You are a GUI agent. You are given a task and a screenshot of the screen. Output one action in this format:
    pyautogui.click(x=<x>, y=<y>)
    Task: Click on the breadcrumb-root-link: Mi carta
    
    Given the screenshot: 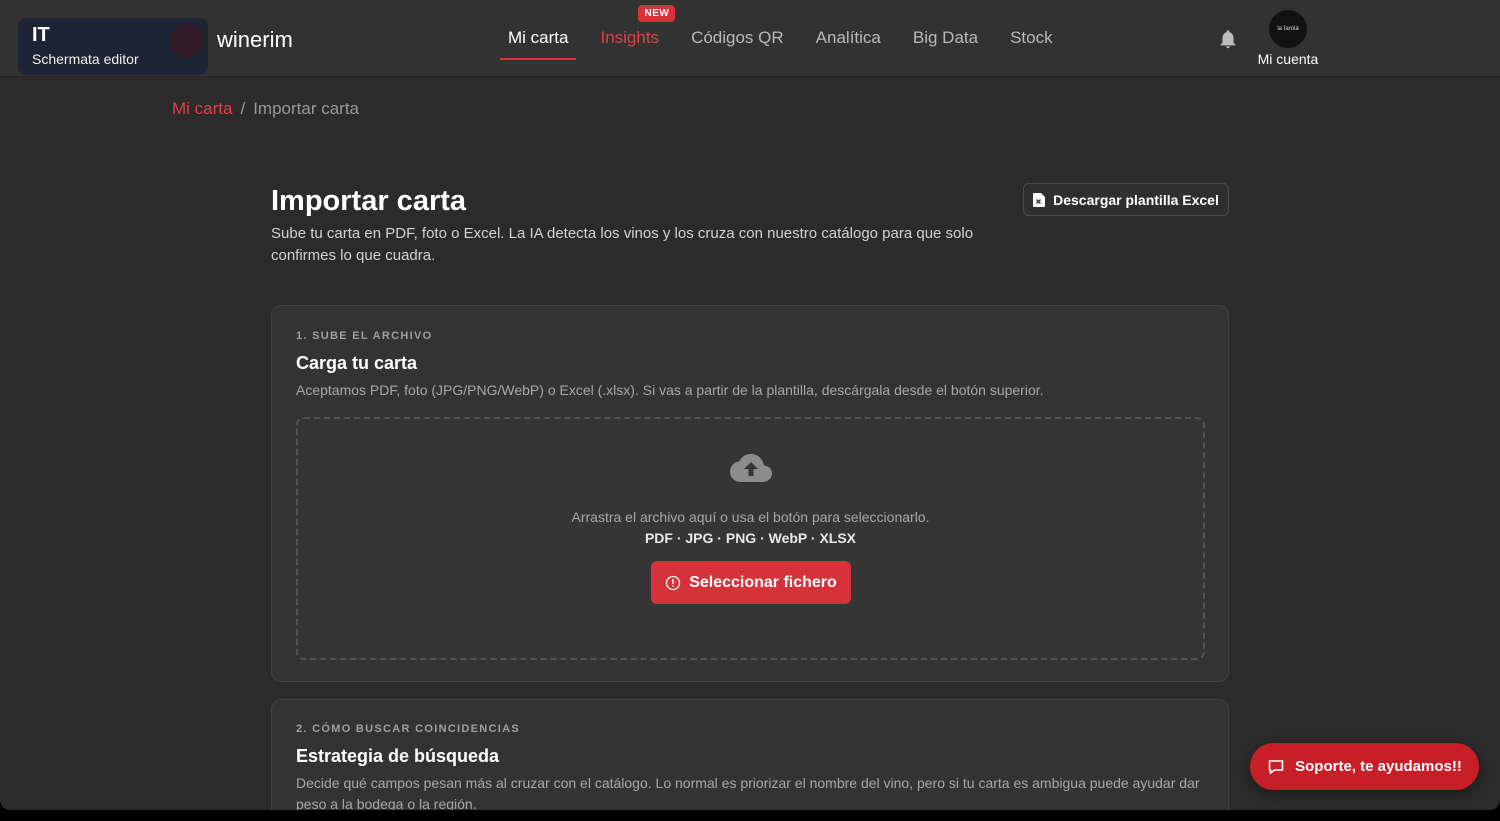 What is the action you would take?
    pyautogui.click(x=202, y=109)
    